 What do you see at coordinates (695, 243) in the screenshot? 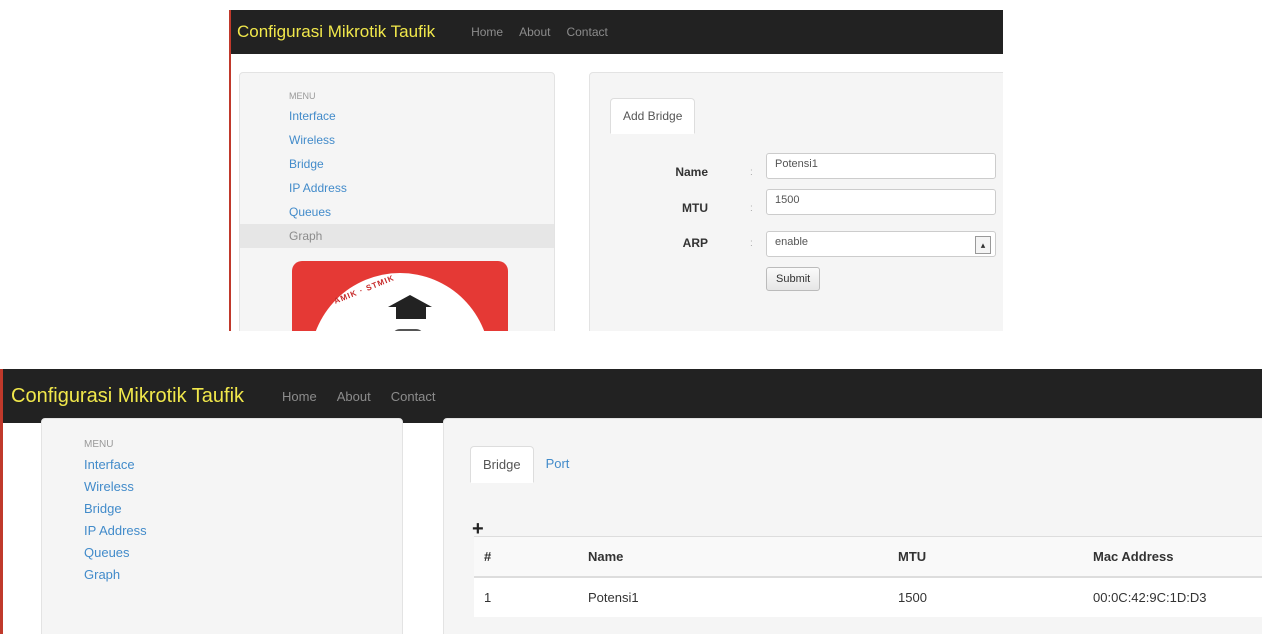
I see `arp-label: ARP` at bounding box center [695, 243].